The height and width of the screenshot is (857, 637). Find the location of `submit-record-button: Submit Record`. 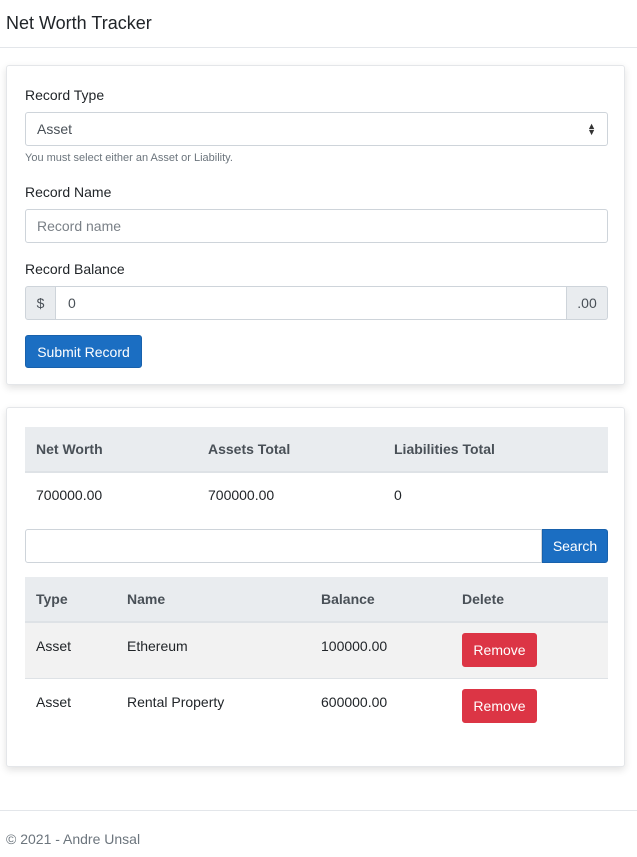

submit-record-button: Submit Record is located at coordinates (83, 351).